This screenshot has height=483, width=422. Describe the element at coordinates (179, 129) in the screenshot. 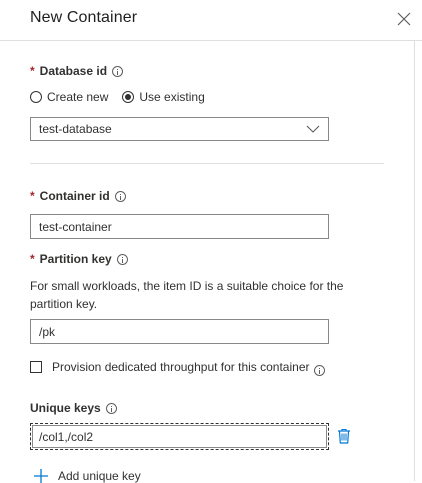

I see `database-dropdown: test-database` at that location.